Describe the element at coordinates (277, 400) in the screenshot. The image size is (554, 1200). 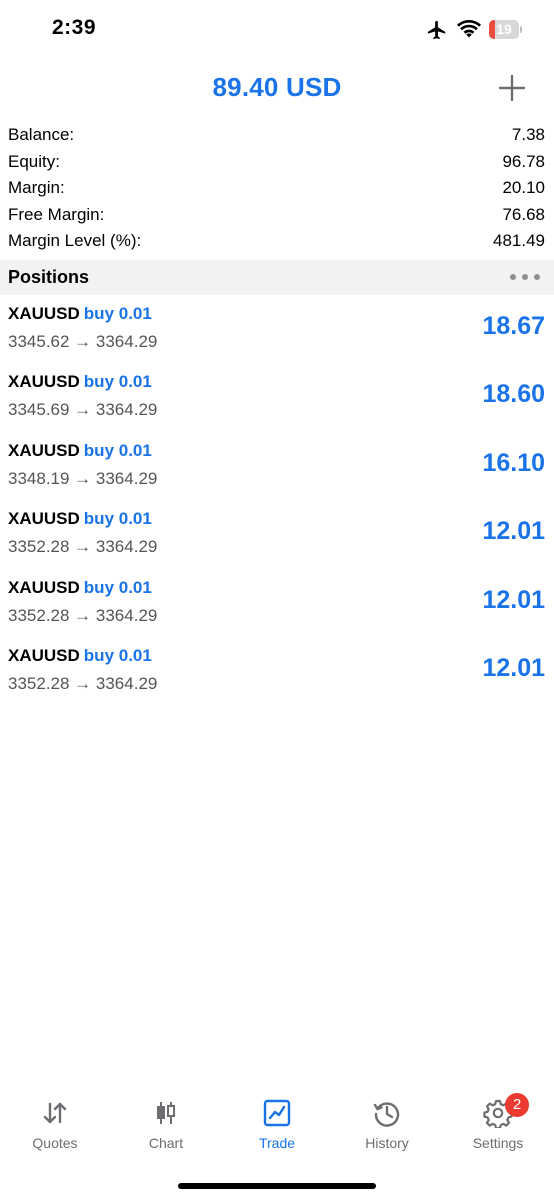
I see `position-row: XAUUSD buy 0.01 3345.69 → 3364.29 18.60` at that location.